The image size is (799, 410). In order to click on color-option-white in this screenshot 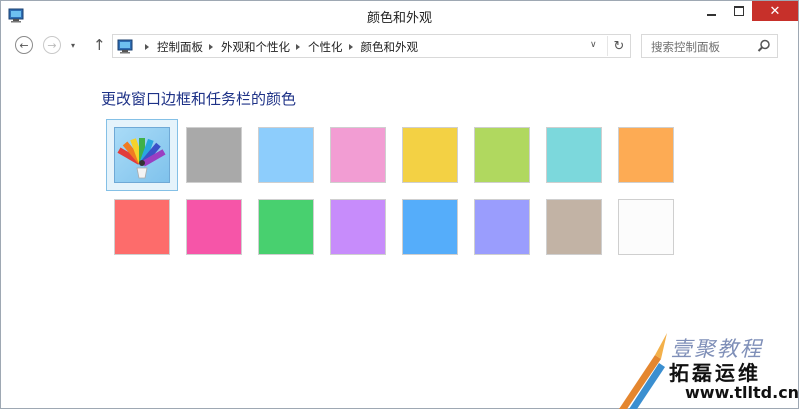, I will do `click(646, 227)`.